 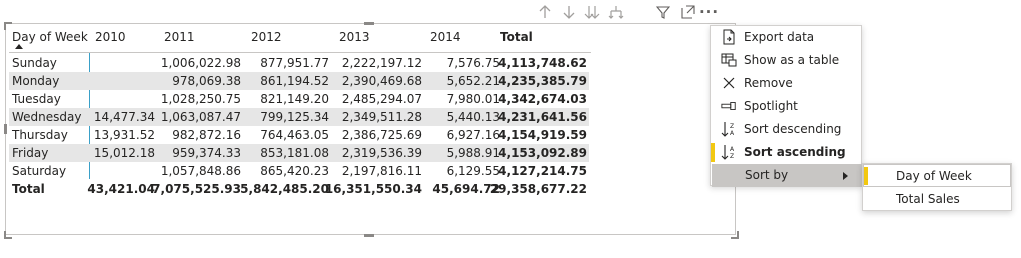 I want to click on menu-item-remove: Remove, so click(x=786, y=83).